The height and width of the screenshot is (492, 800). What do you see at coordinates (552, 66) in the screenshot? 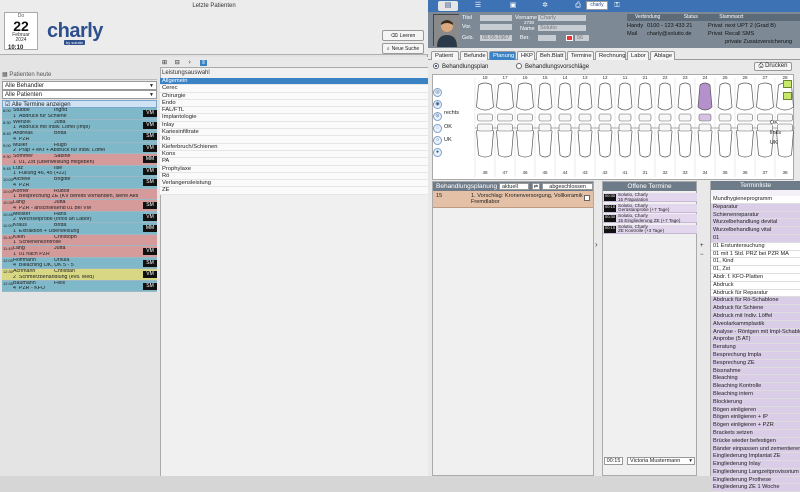
I see `radio-suggestions: Behandlungsvorschläge` at bounding box center [552, 66].